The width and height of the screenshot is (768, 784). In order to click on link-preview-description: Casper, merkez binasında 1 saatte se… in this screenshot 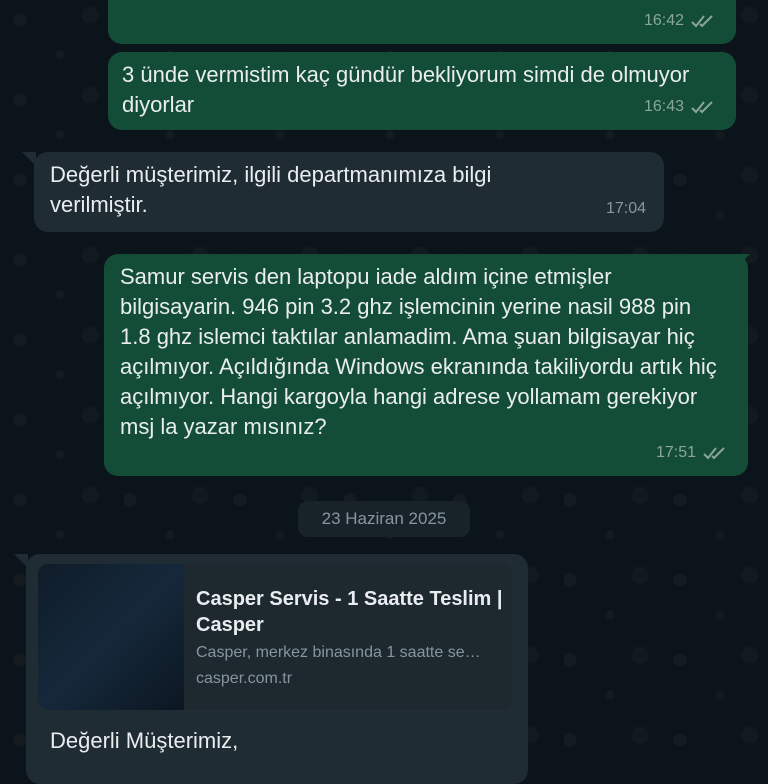, I will do `click(338, 652)`.